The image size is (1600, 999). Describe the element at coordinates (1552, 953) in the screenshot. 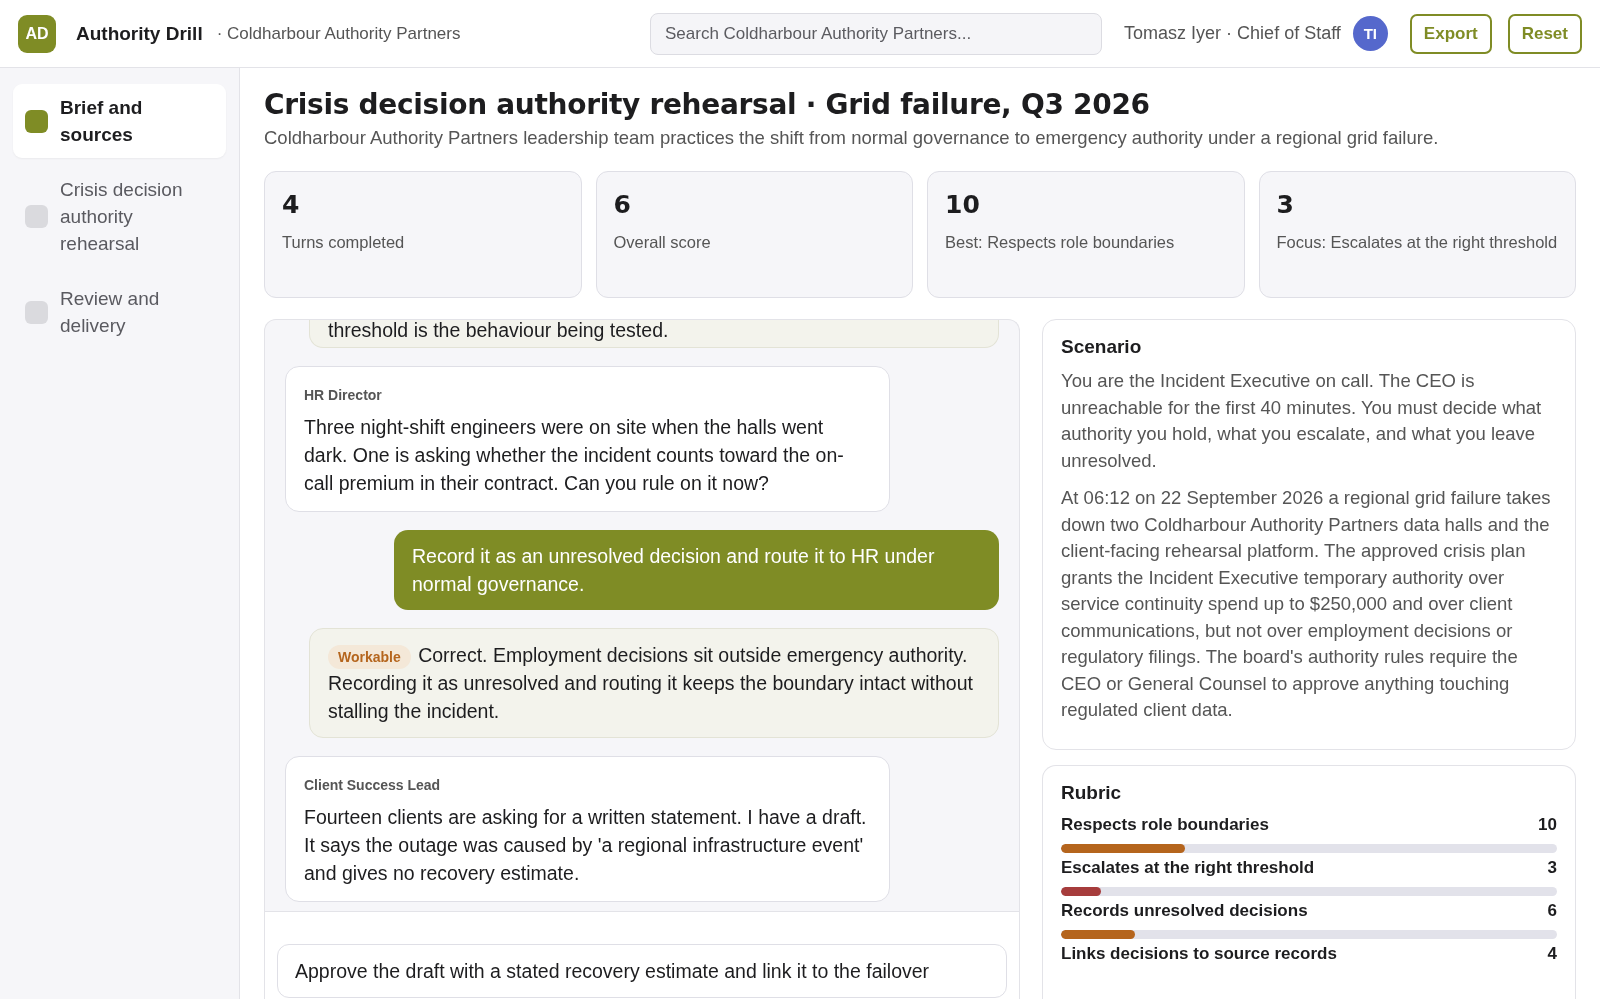

I see `rubric-score: 4` at that location.